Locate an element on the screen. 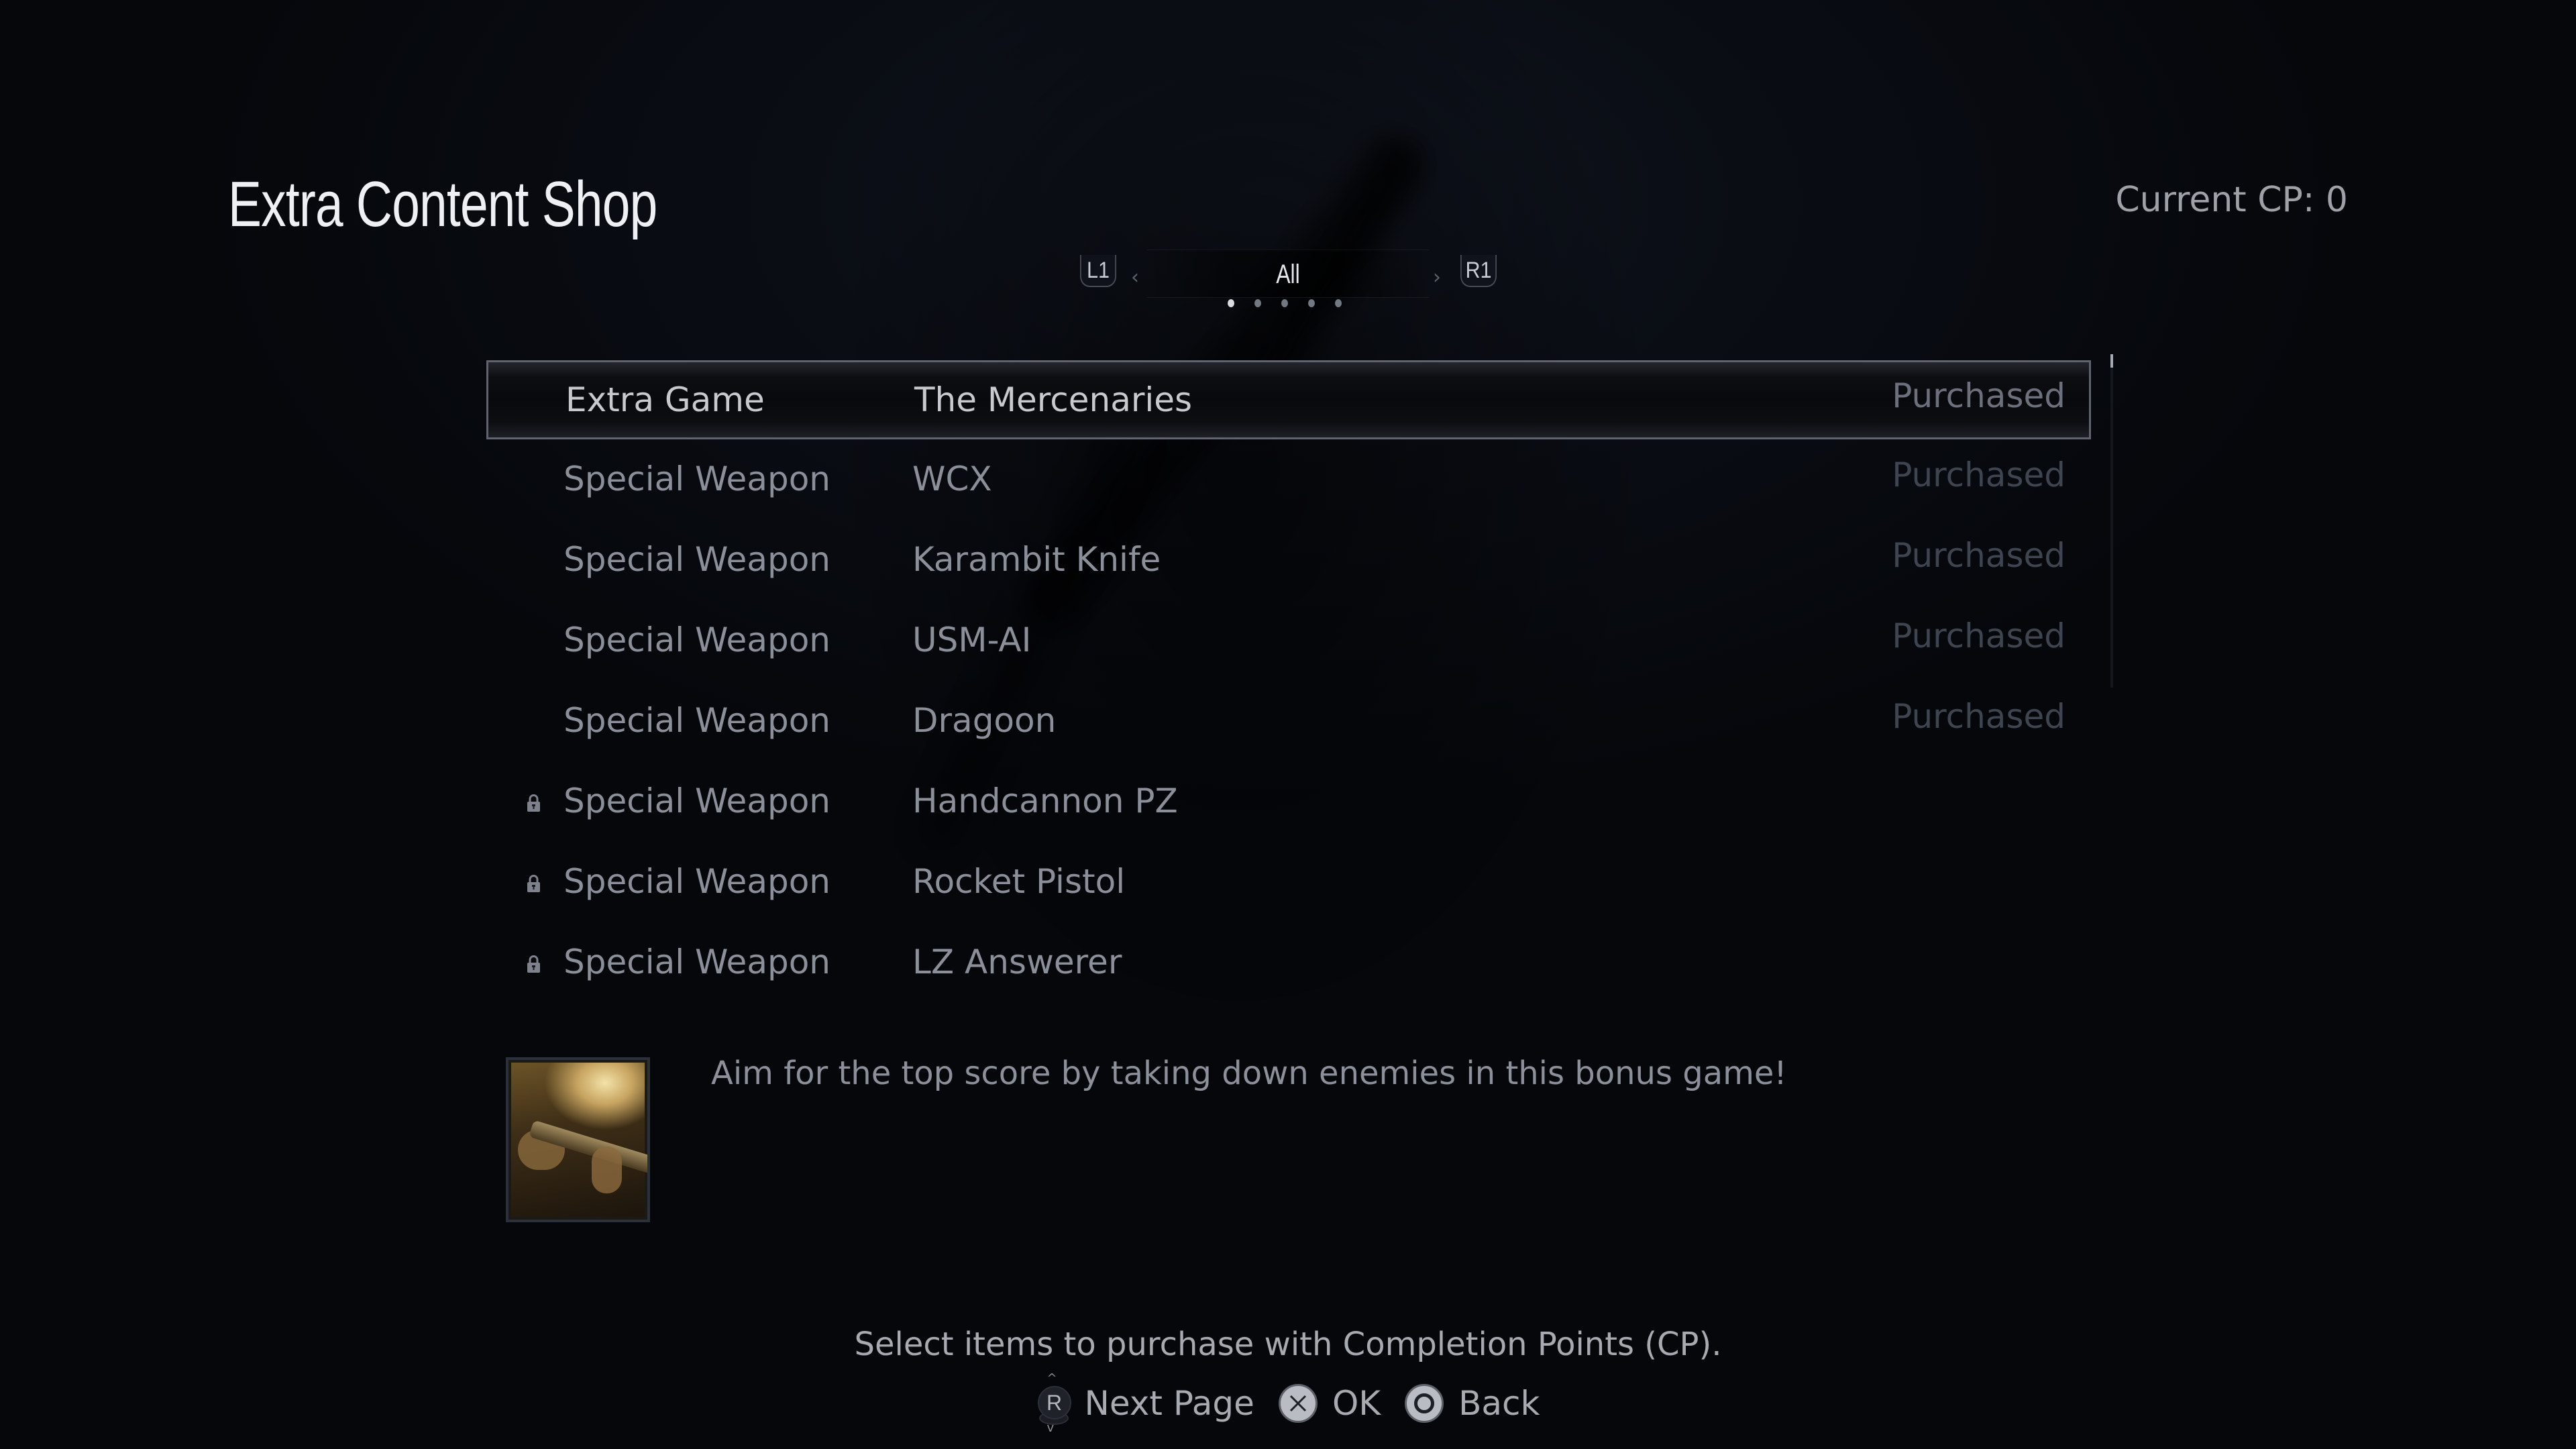 The height and width of the screenshot is (1449, 2576). chevron-left-icon: ‹ is located at coordinates (1135, 277).